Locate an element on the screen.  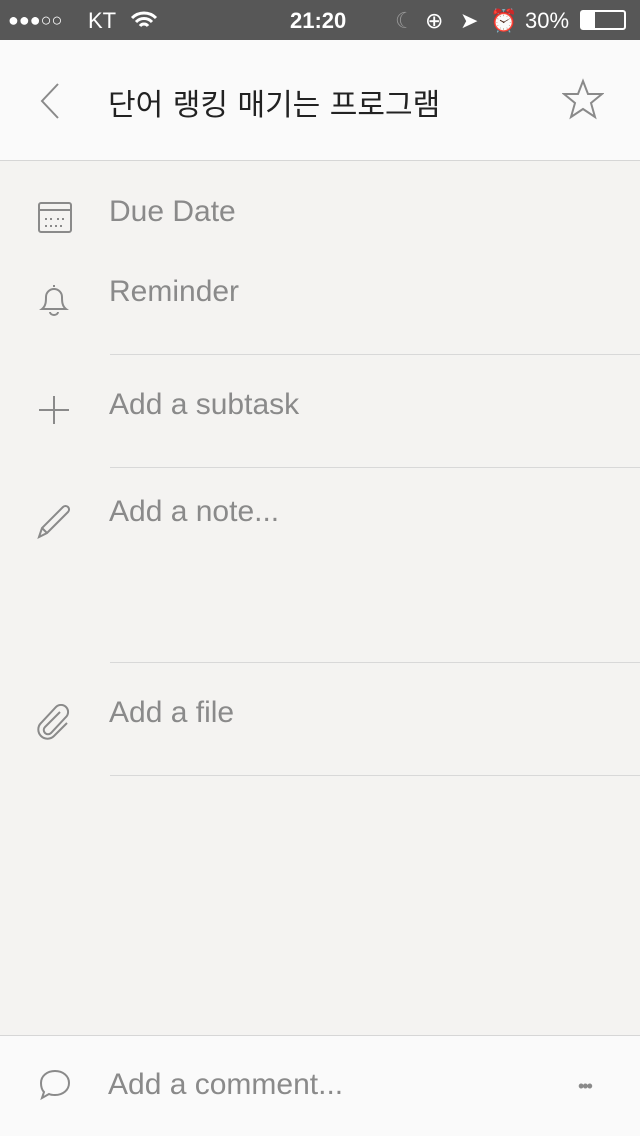
battery-icon is located at coordinates (603, 20).